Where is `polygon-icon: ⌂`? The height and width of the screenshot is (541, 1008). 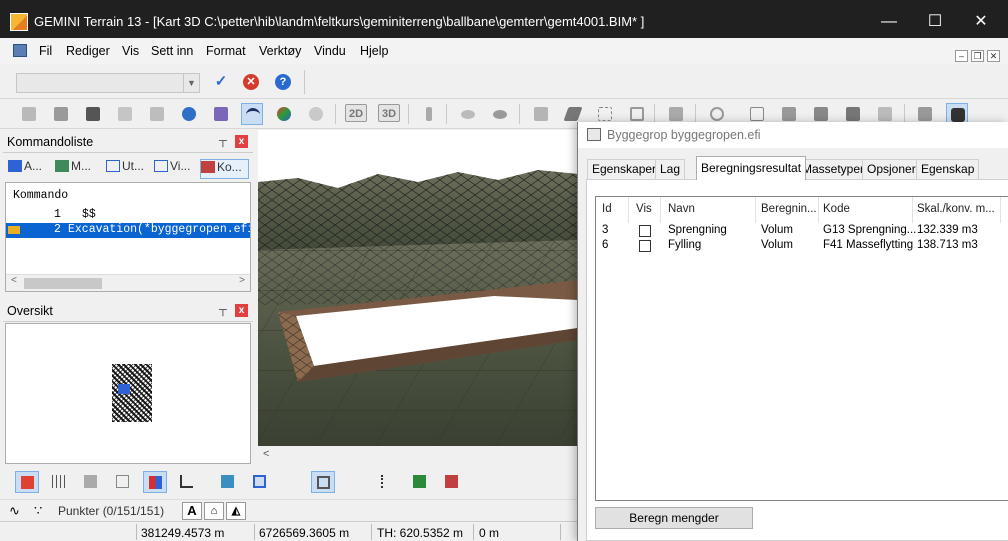 polygon-icon: ⌂ is located at coordinates (214, 511).